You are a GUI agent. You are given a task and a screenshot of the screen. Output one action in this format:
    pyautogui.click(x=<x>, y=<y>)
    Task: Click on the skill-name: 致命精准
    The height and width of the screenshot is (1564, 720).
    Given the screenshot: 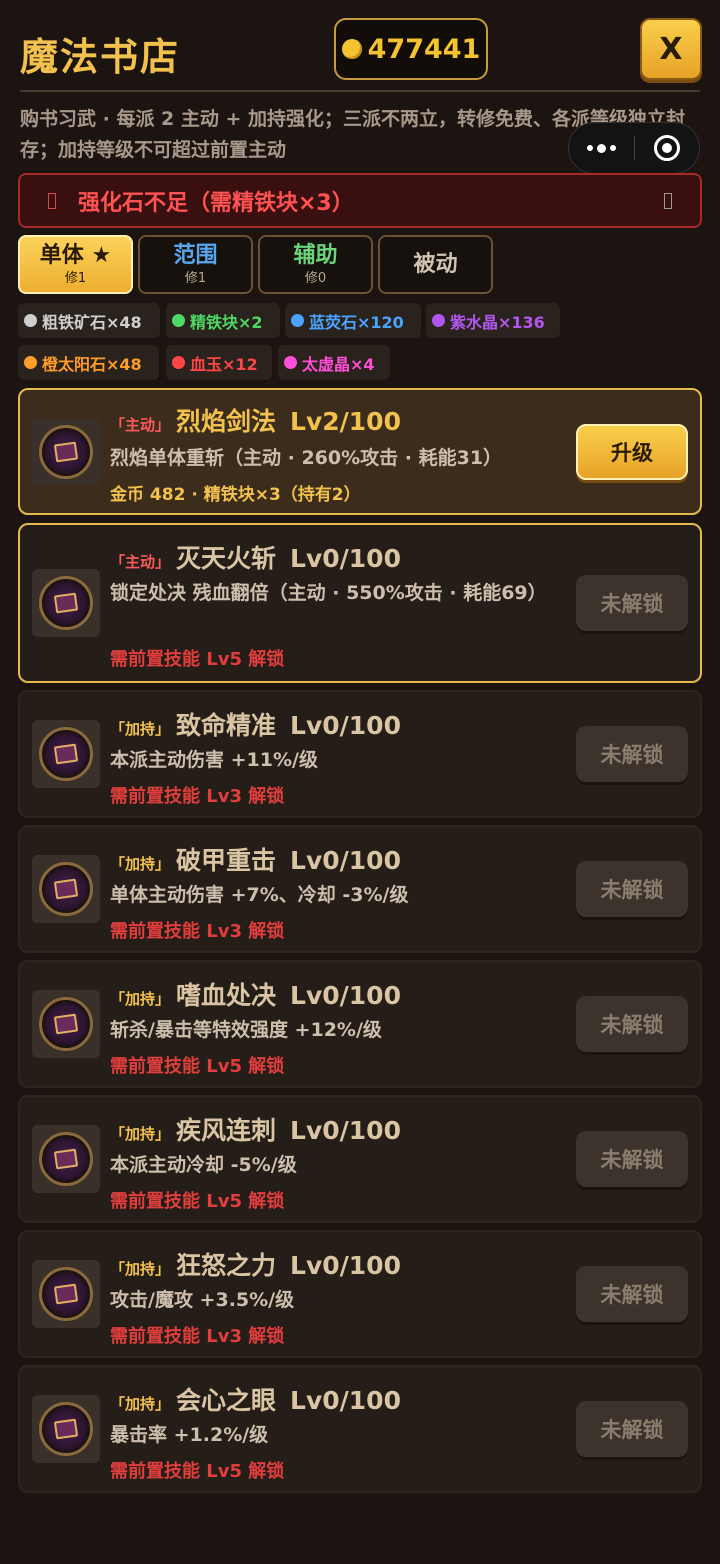 What is the action you would take?
    pyautogui.click(x=226, y=725)
    